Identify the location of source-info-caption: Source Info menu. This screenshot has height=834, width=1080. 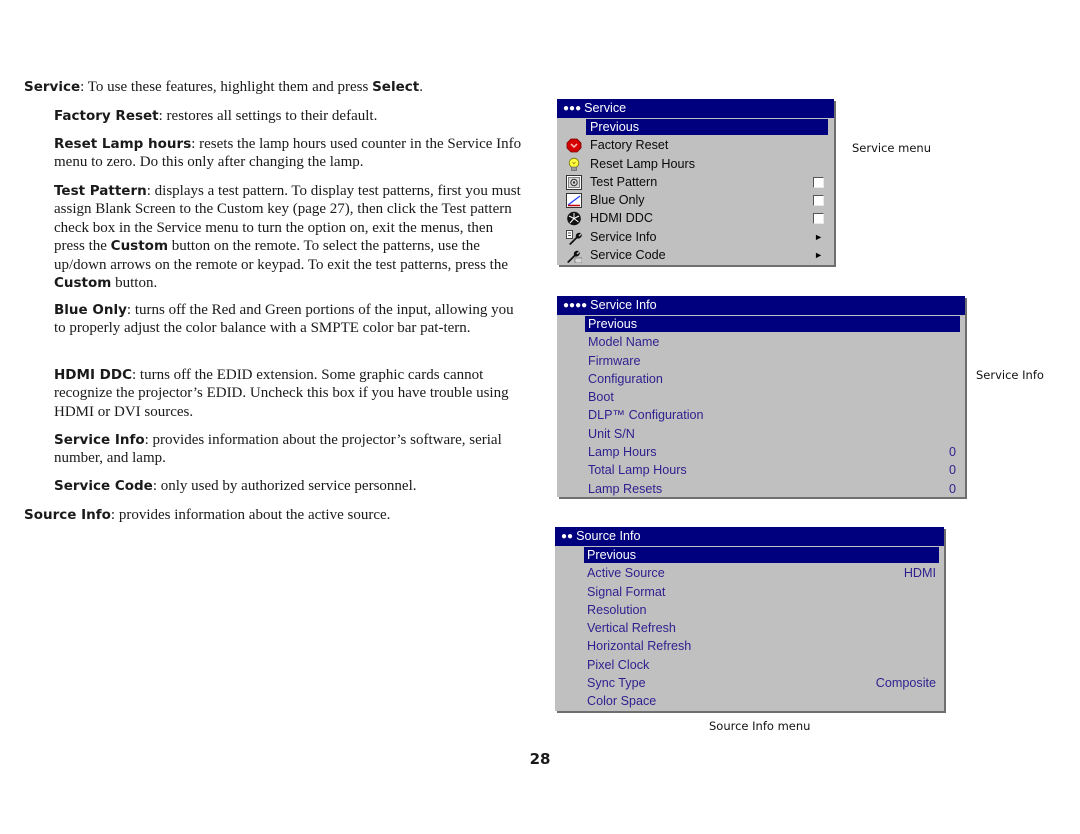
(760, 726).